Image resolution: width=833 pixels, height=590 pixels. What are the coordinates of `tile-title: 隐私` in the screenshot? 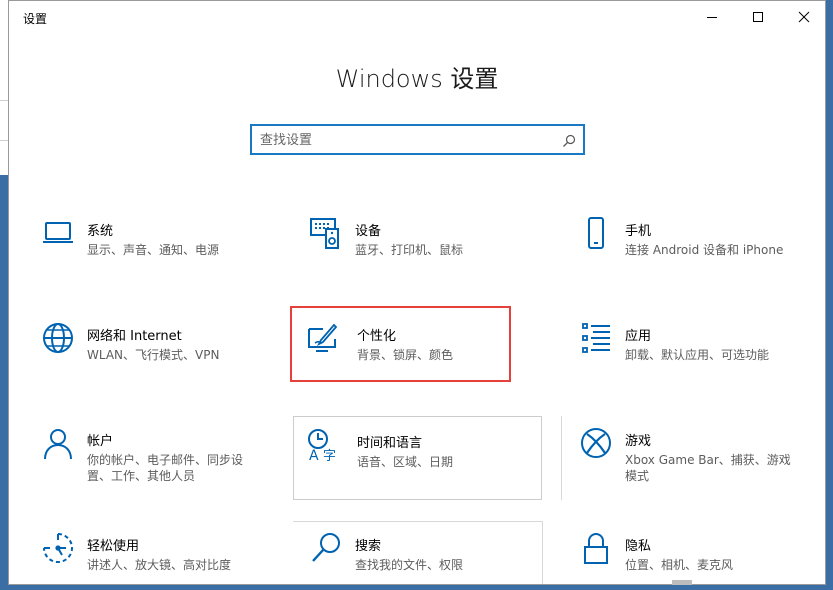 It's located at (638, 546).